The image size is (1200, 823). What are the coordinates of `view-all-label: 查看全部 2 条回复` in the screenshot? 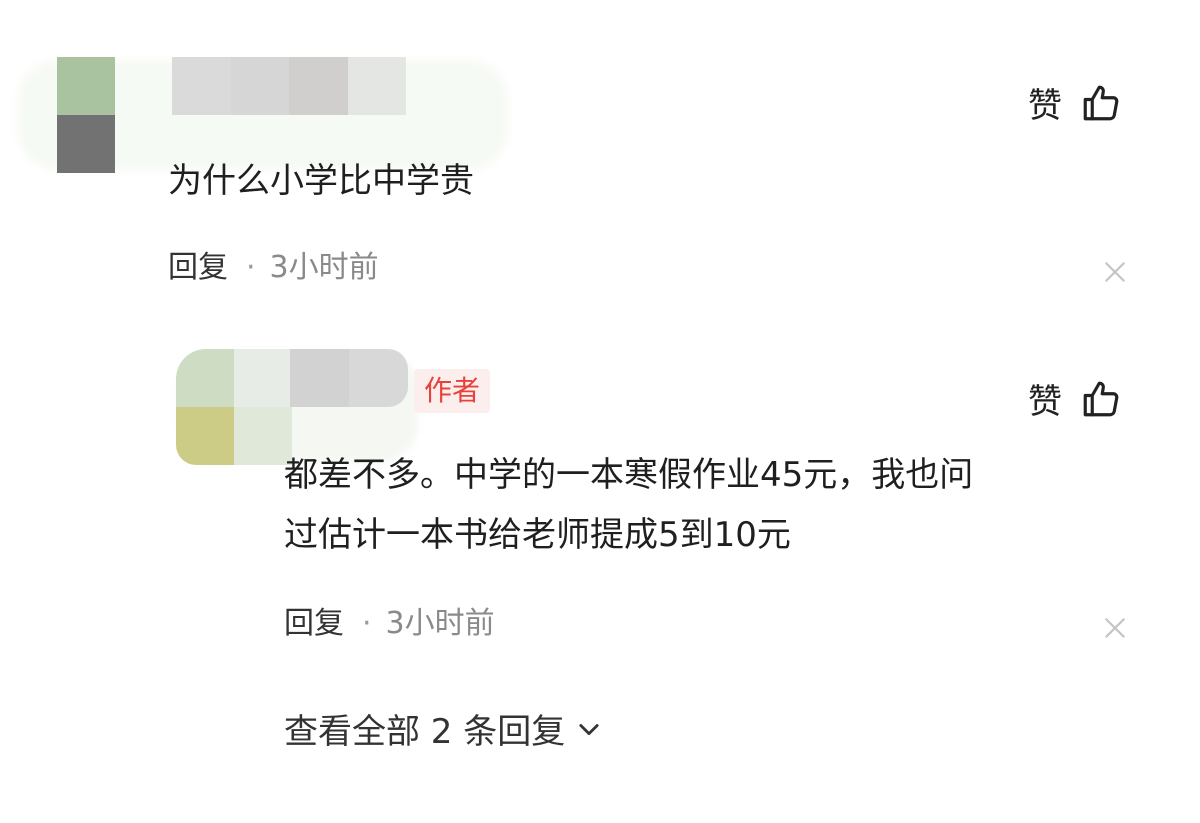 It's located at (425, 732).